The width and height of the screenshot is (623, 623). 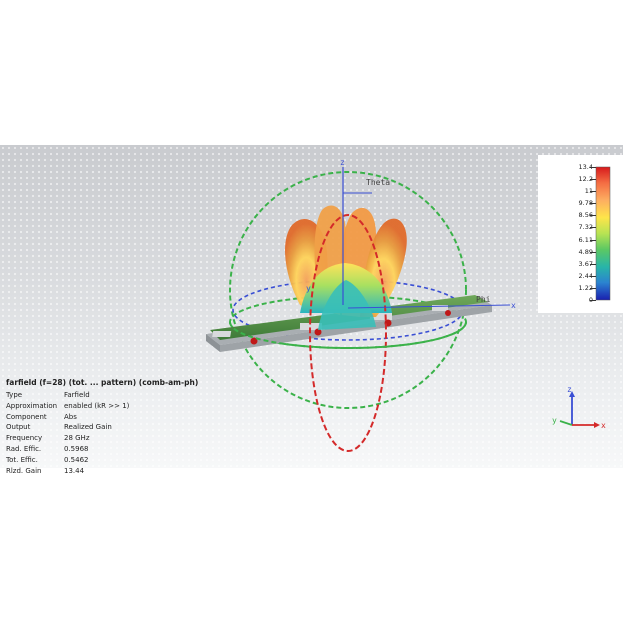 What do you see at coordinates (554, 420) in the screenshot?
I see `triad-y-label: y` at bounding box center [554, 420].